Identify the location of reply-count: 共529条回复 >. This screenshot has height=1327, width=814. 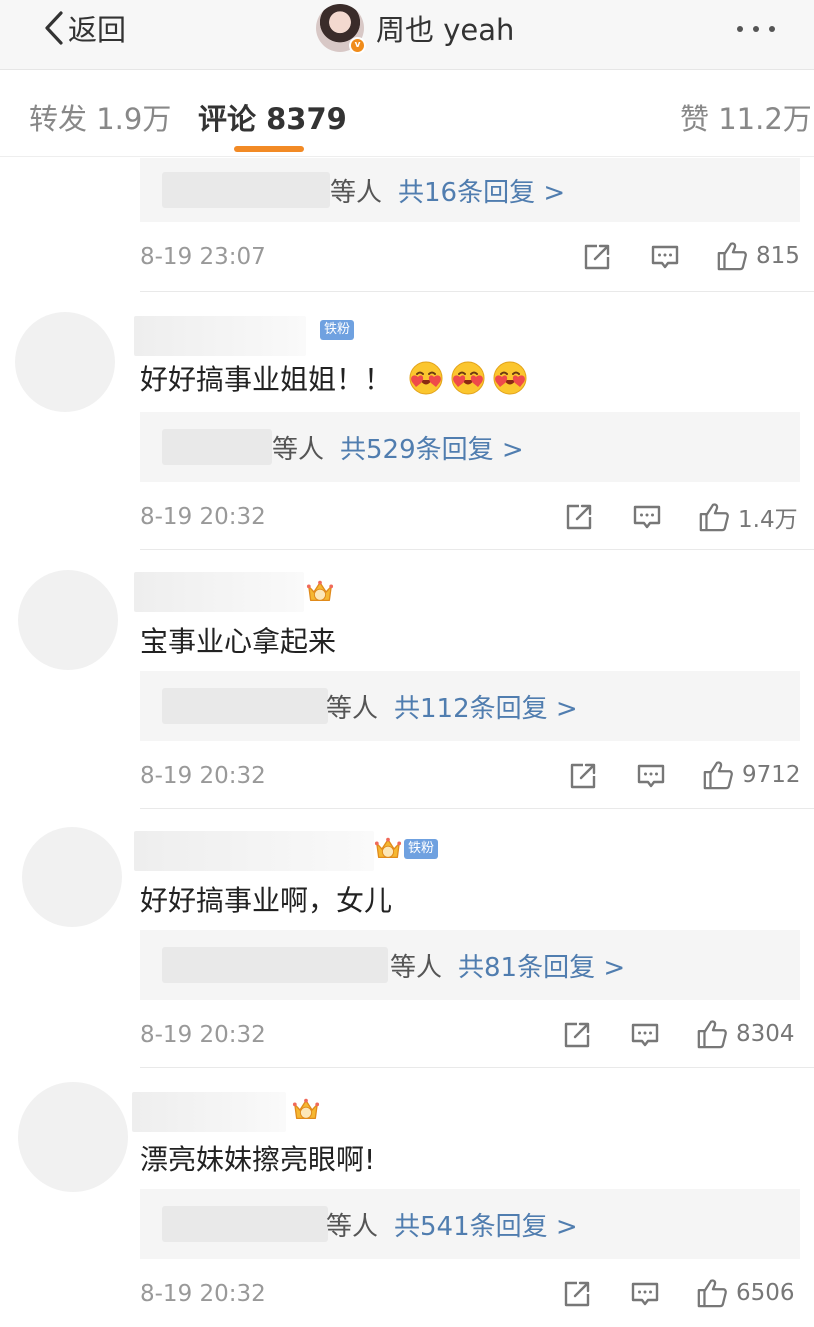
(432, 450).